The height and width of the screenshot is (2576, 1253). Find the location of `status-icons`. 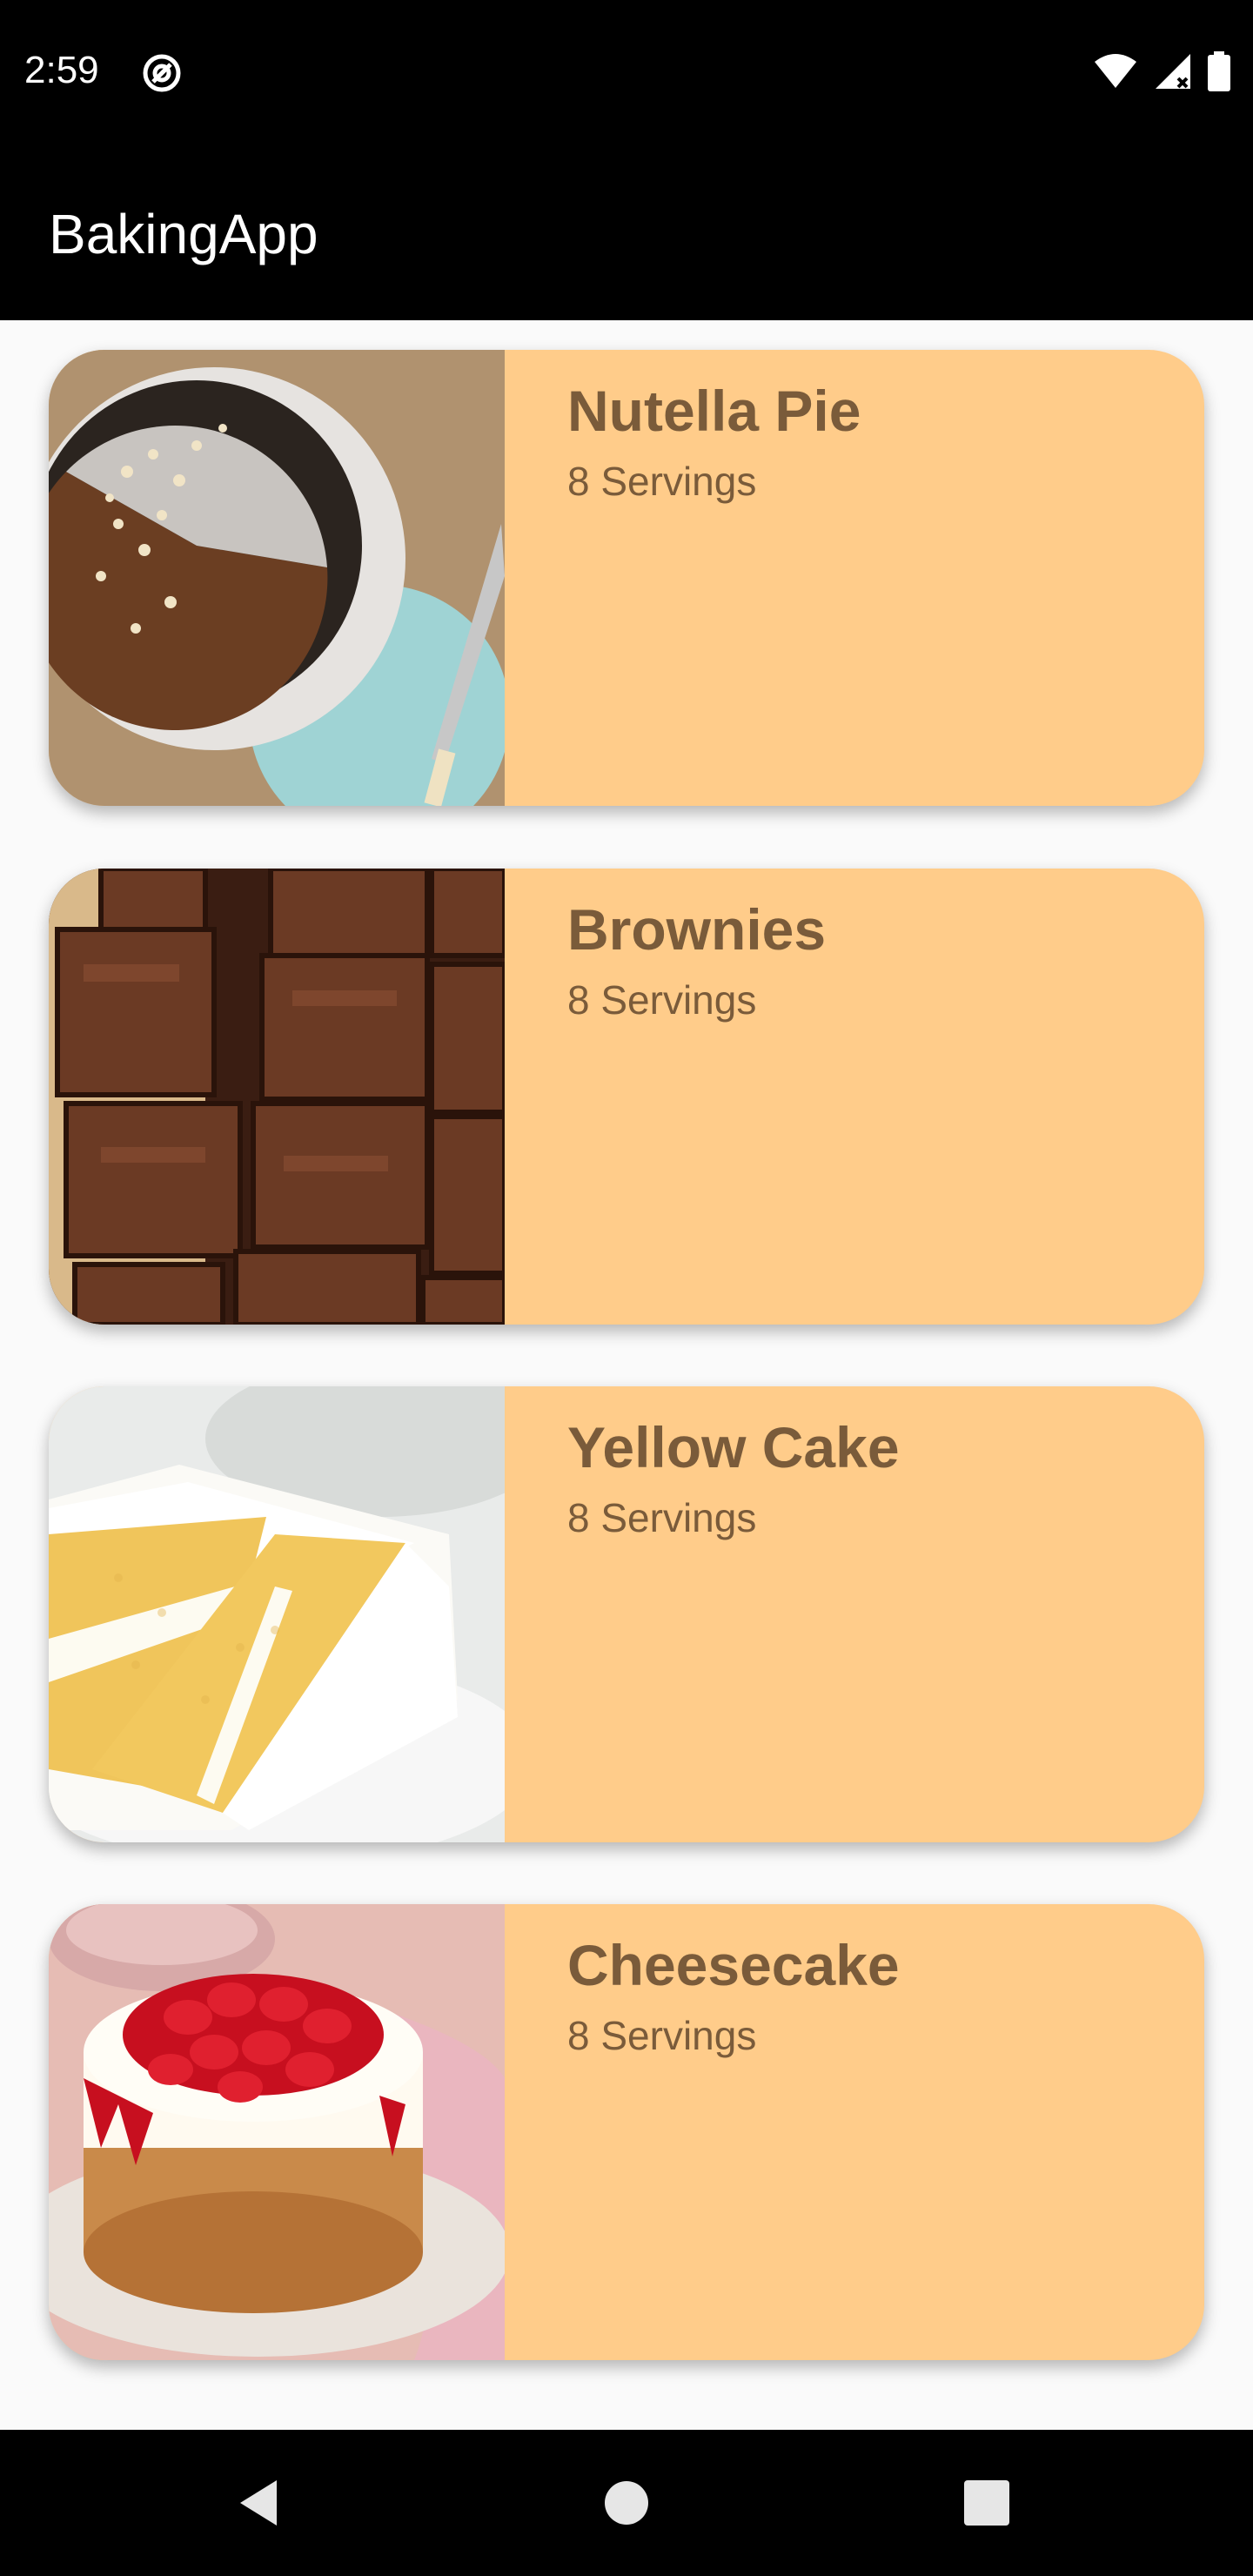

status-icons is located at coordinates (1161, 73).